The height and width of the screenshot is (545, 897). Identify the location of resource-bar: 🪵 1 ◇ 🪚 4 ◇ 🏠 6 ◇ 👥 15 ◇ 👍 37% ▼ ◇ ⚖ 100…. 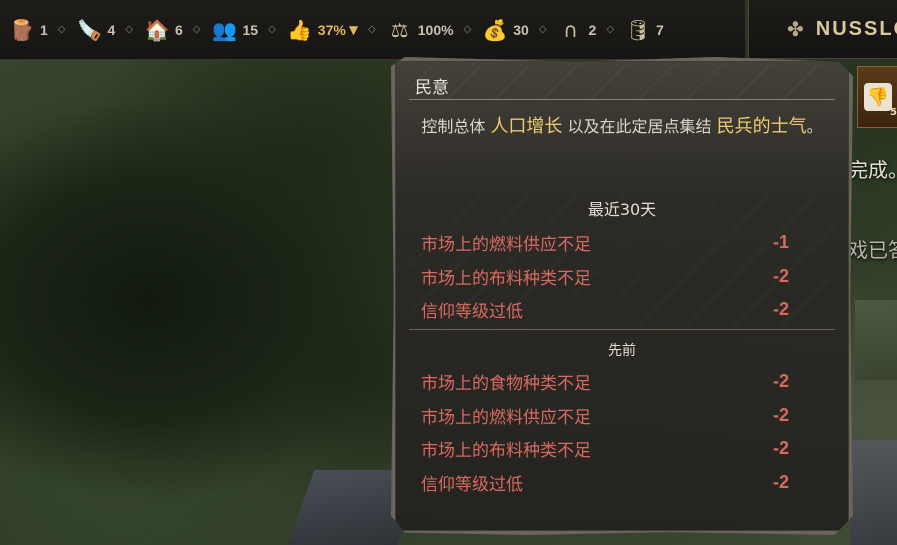
(372, 30).